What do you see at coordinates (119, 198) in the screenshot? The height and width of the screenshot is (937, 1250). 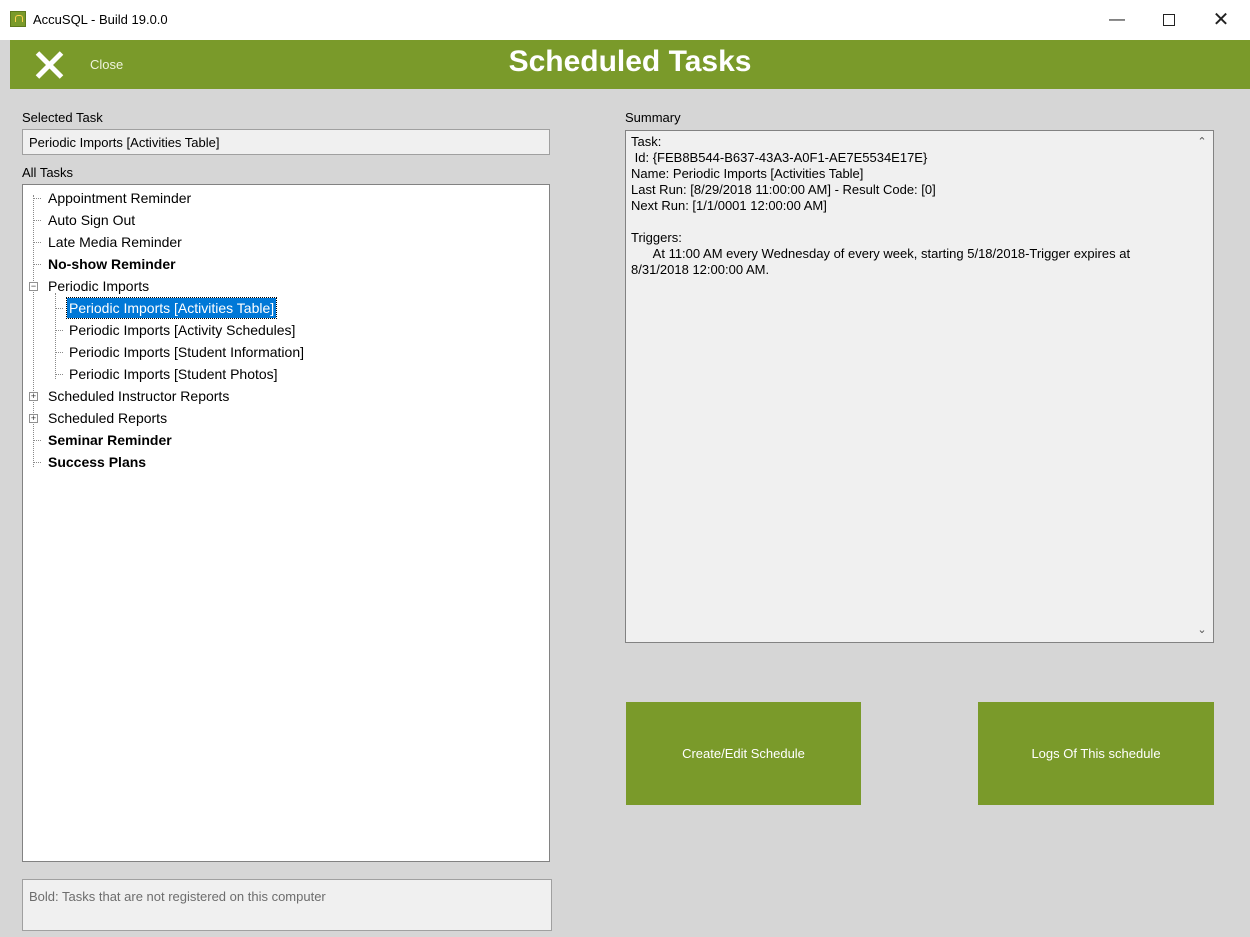 I see `tree-item-appointment-reminder: Appointment Reminder` at bounding box center [119, 198].